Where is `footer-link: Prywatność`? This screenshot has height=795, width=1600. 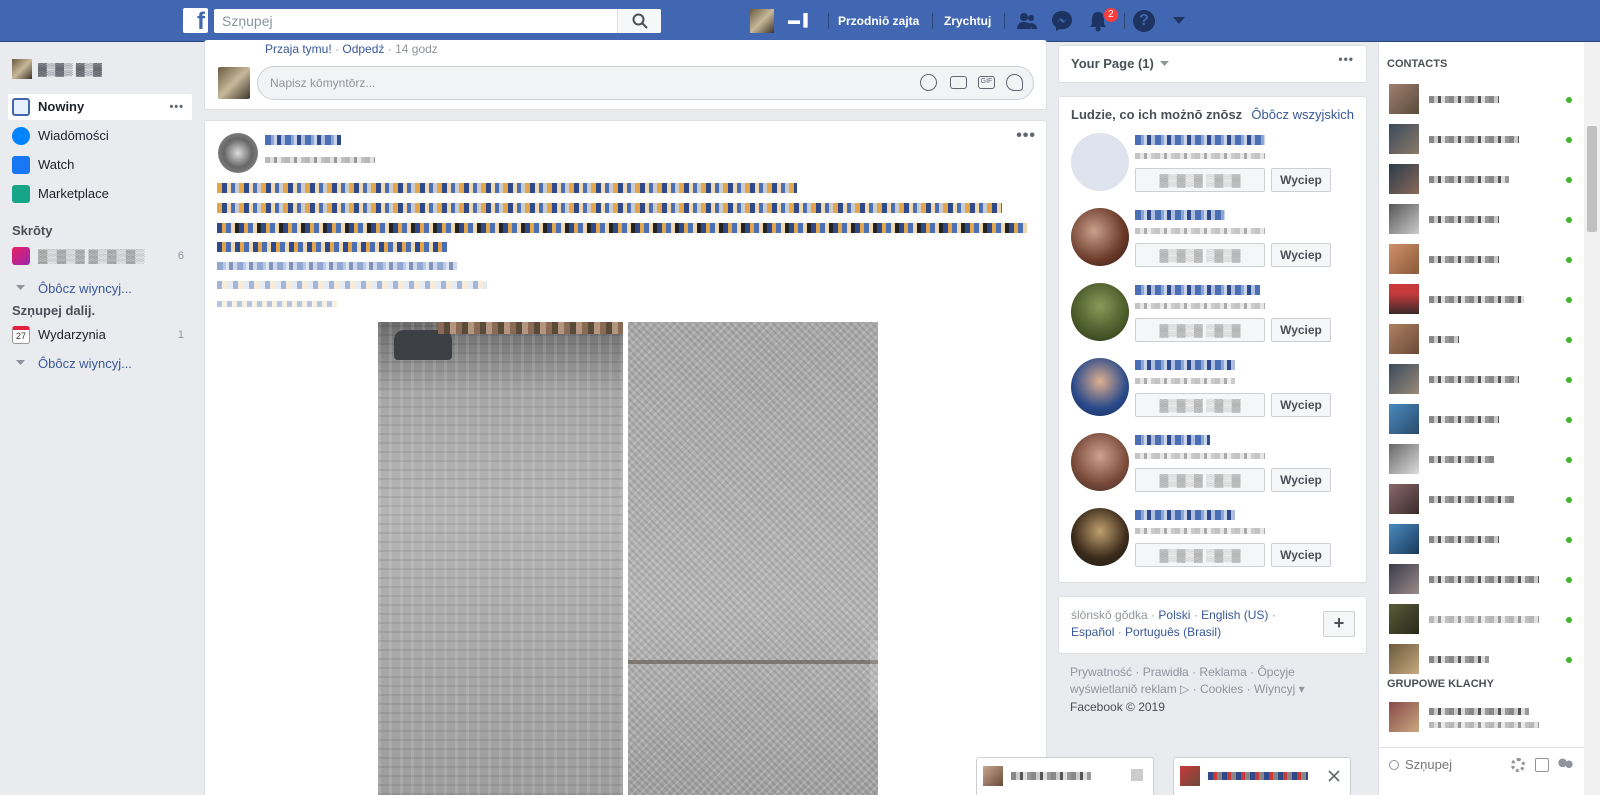 footer-link: Prywatność is located at coordinates (1101, 672).